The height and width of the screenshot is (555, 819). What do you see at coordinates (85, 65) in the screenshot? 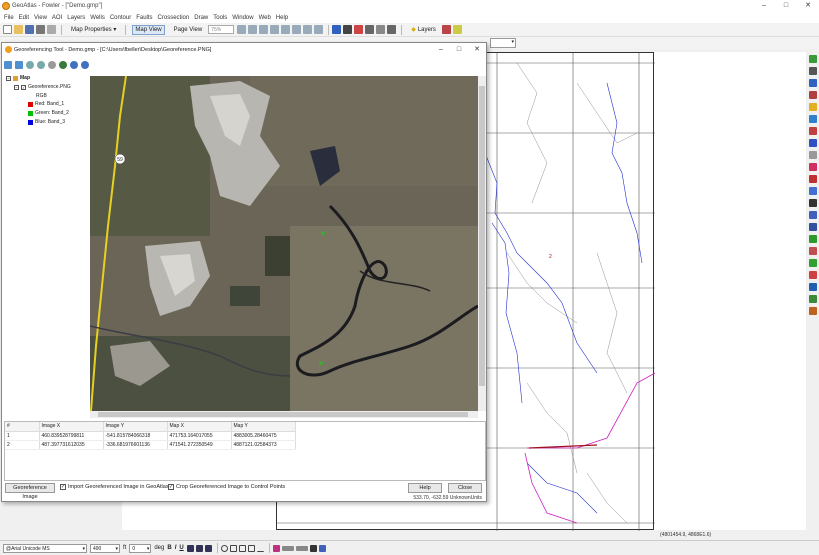
I see `forward-arrow-icon` at bounding box center [85, 65].